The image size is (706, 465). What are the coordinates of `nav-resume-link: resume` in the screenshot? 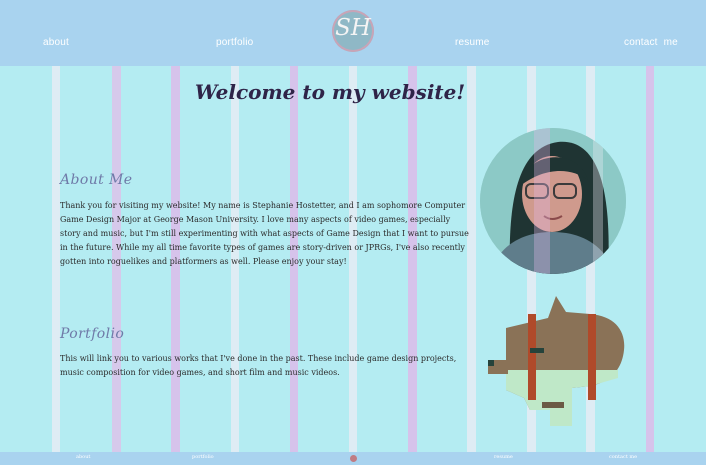 It's located at (472, 42).